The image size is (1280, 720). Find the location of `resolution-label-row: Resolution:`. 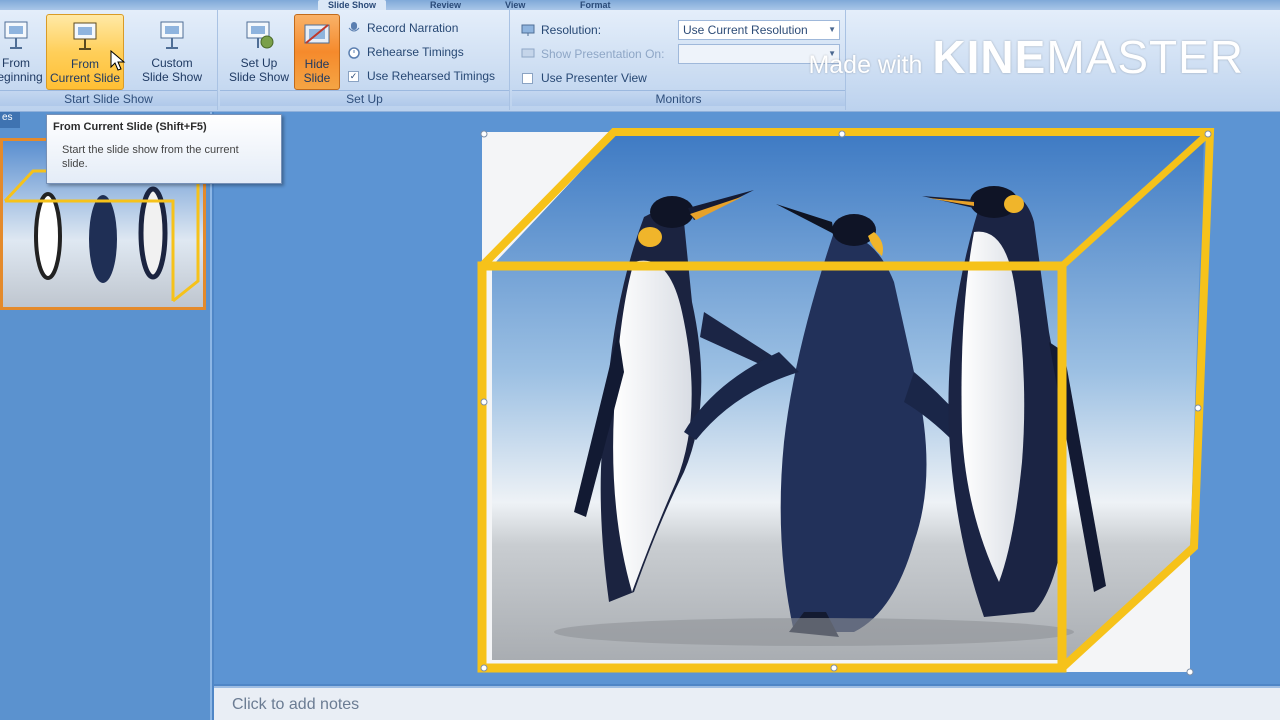

resolution-label-row: Resolution: is located at coordinates (560, 30).